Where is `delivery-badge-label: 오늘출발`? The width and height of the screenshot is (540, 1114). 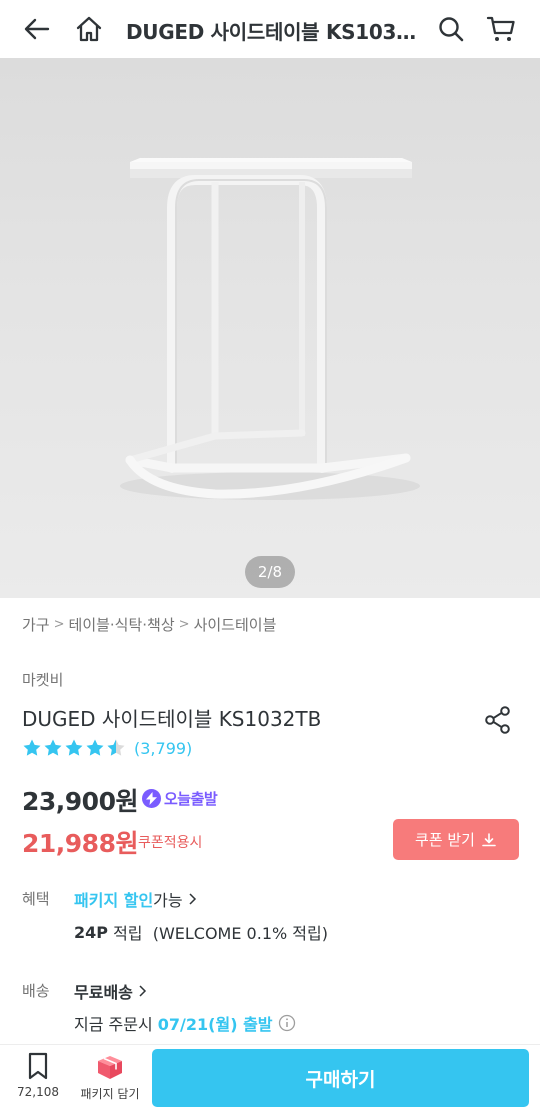
delivery-badge-label: 오늘출발 is located at coordinates (191, 799).